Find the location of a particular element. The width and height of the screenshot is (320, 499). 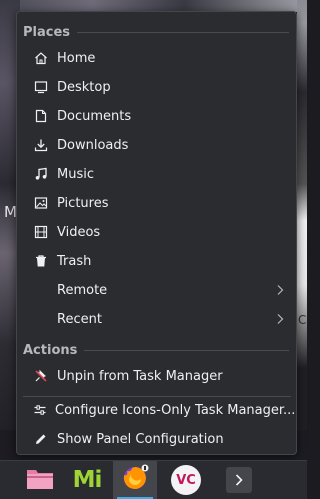

unpin-item: Unpin from Task Manager is located at coordinates (157, 376).